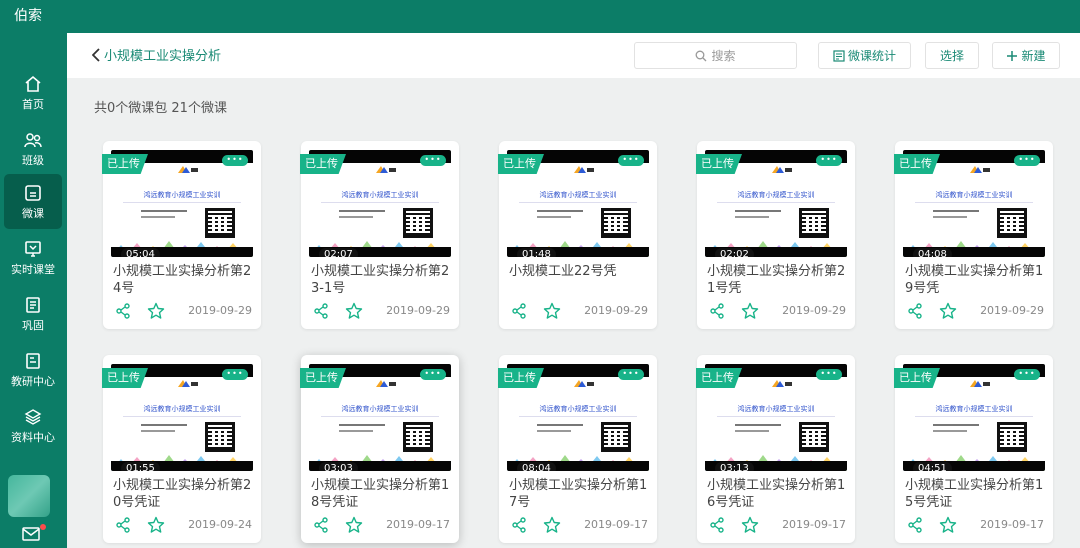 The width and height of the screenshot is (1080, 548). I want to click on mail-icon, so click(31, 534).